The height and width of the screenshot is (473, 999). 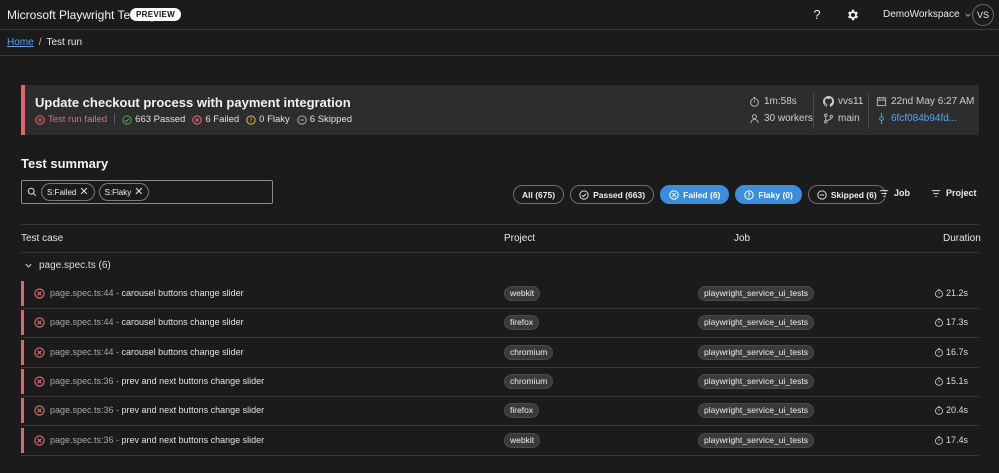 What do you see at coordinates (32, 192) in the screenshot?
I see `search-icon` at bounding box center [32, 192].